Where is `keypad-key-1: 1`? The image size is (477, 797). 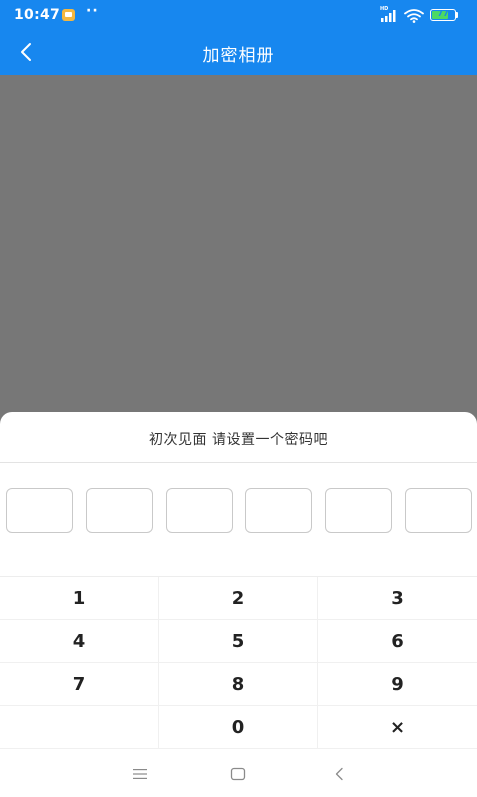 keypad-key-1: 1 is located at coordinates (79, 598).